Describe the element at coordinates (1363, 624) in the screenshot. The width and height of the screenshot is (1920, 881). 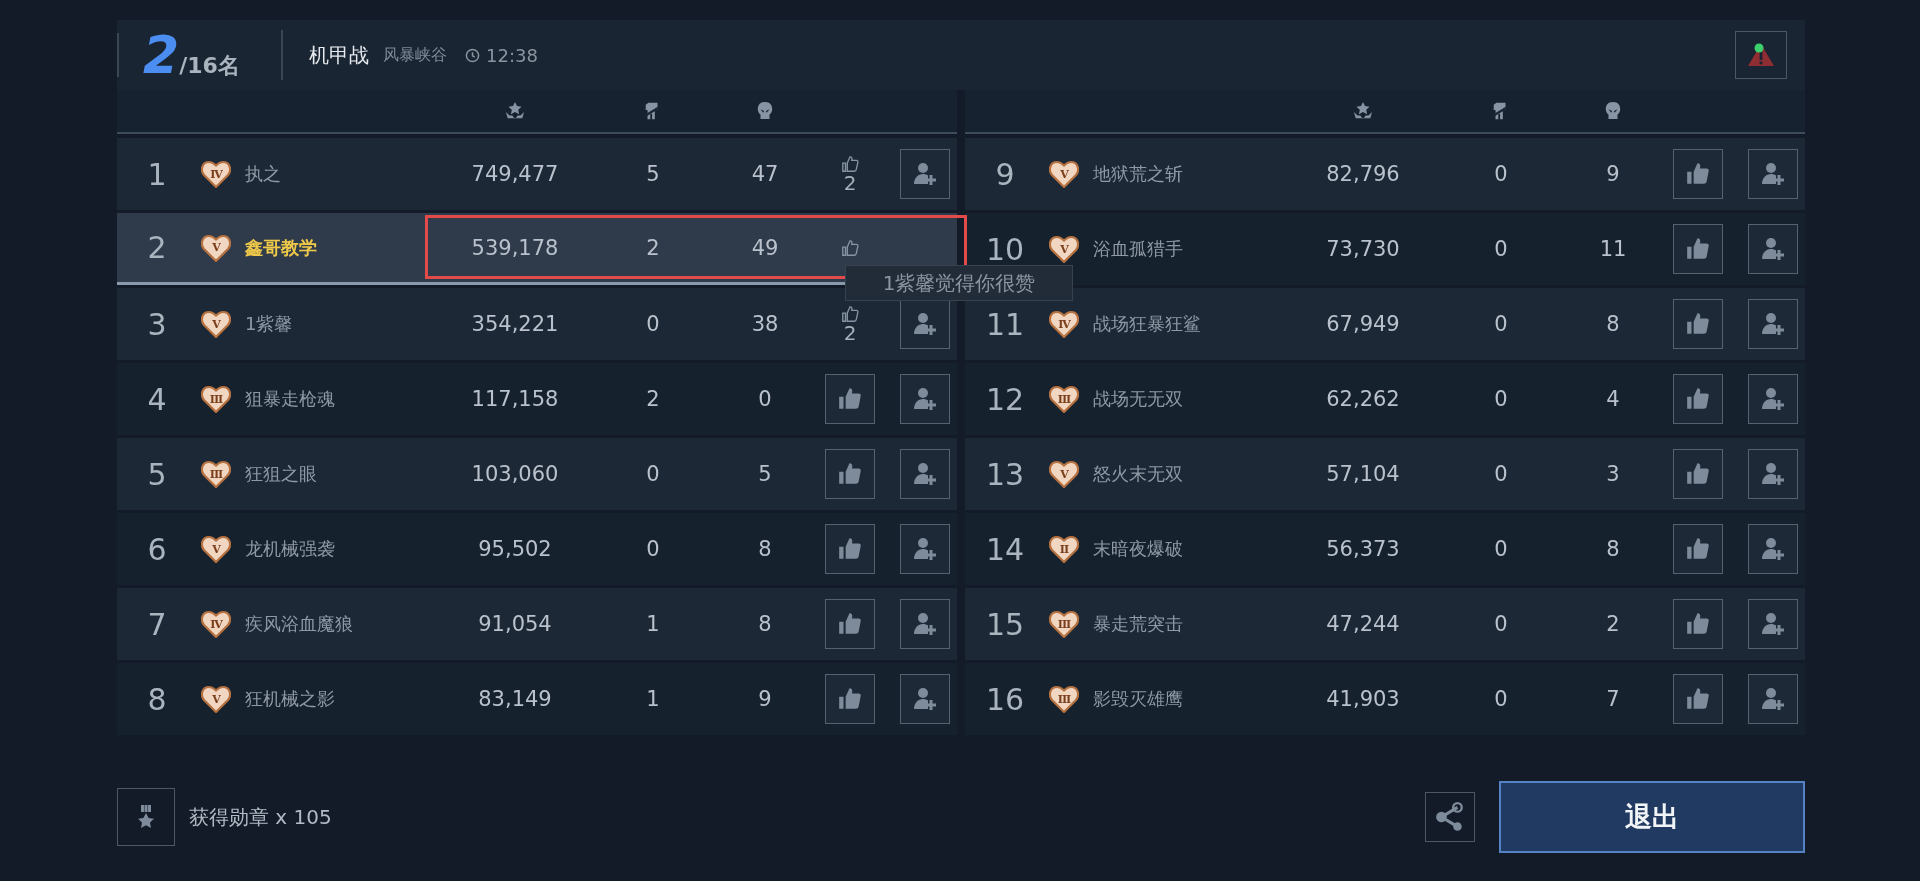
I see `score-value: 47,244` at that location.